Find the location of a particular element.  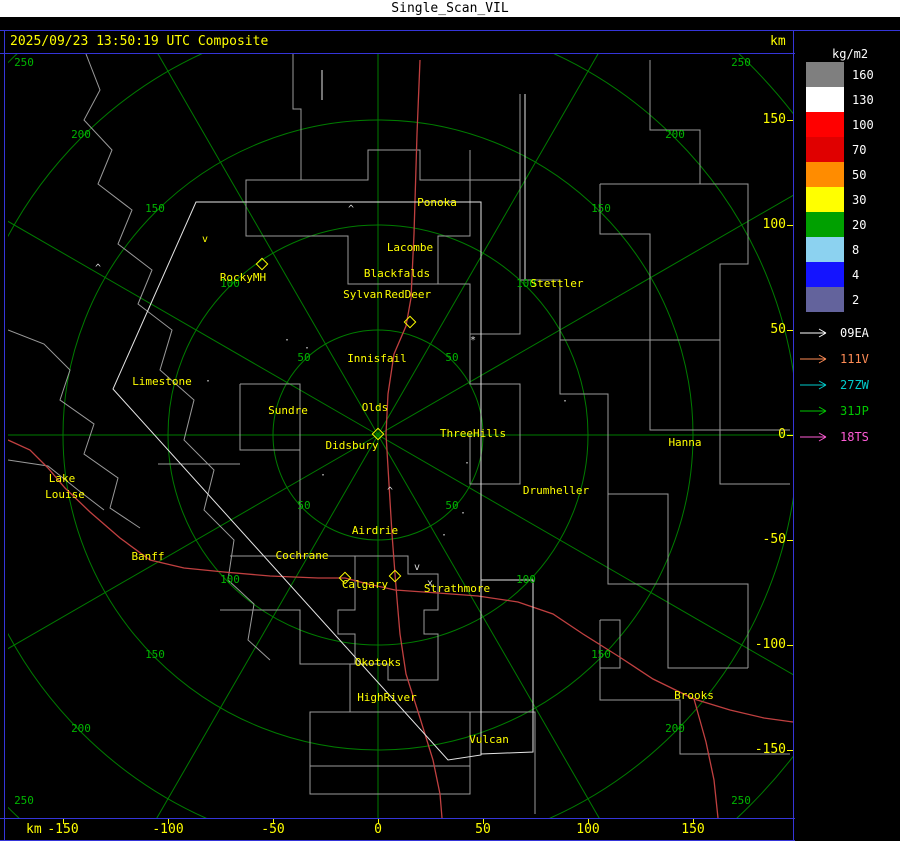

point-marker: * is located at coordinates (473, 340).